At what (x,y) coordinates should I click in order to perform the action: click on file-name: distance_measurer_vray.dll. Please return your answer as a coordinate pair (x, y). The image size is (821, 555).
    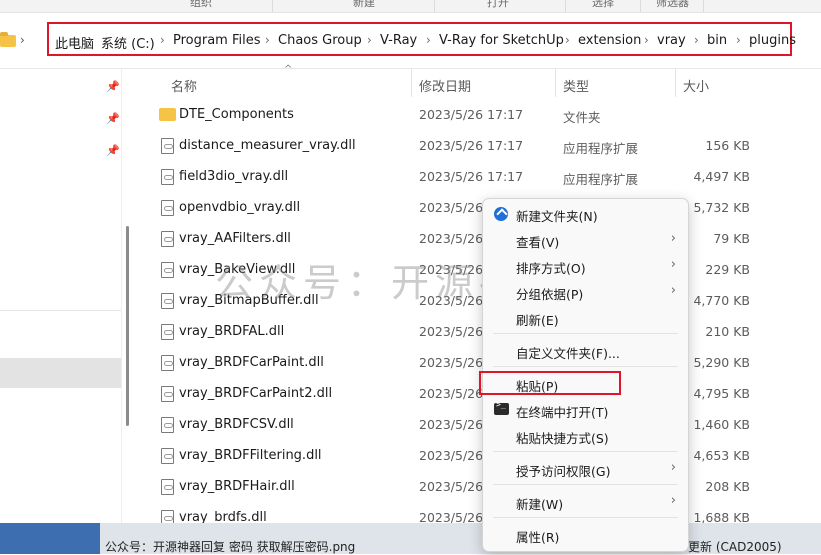
    Looking at the image, I should click on (267, 145).